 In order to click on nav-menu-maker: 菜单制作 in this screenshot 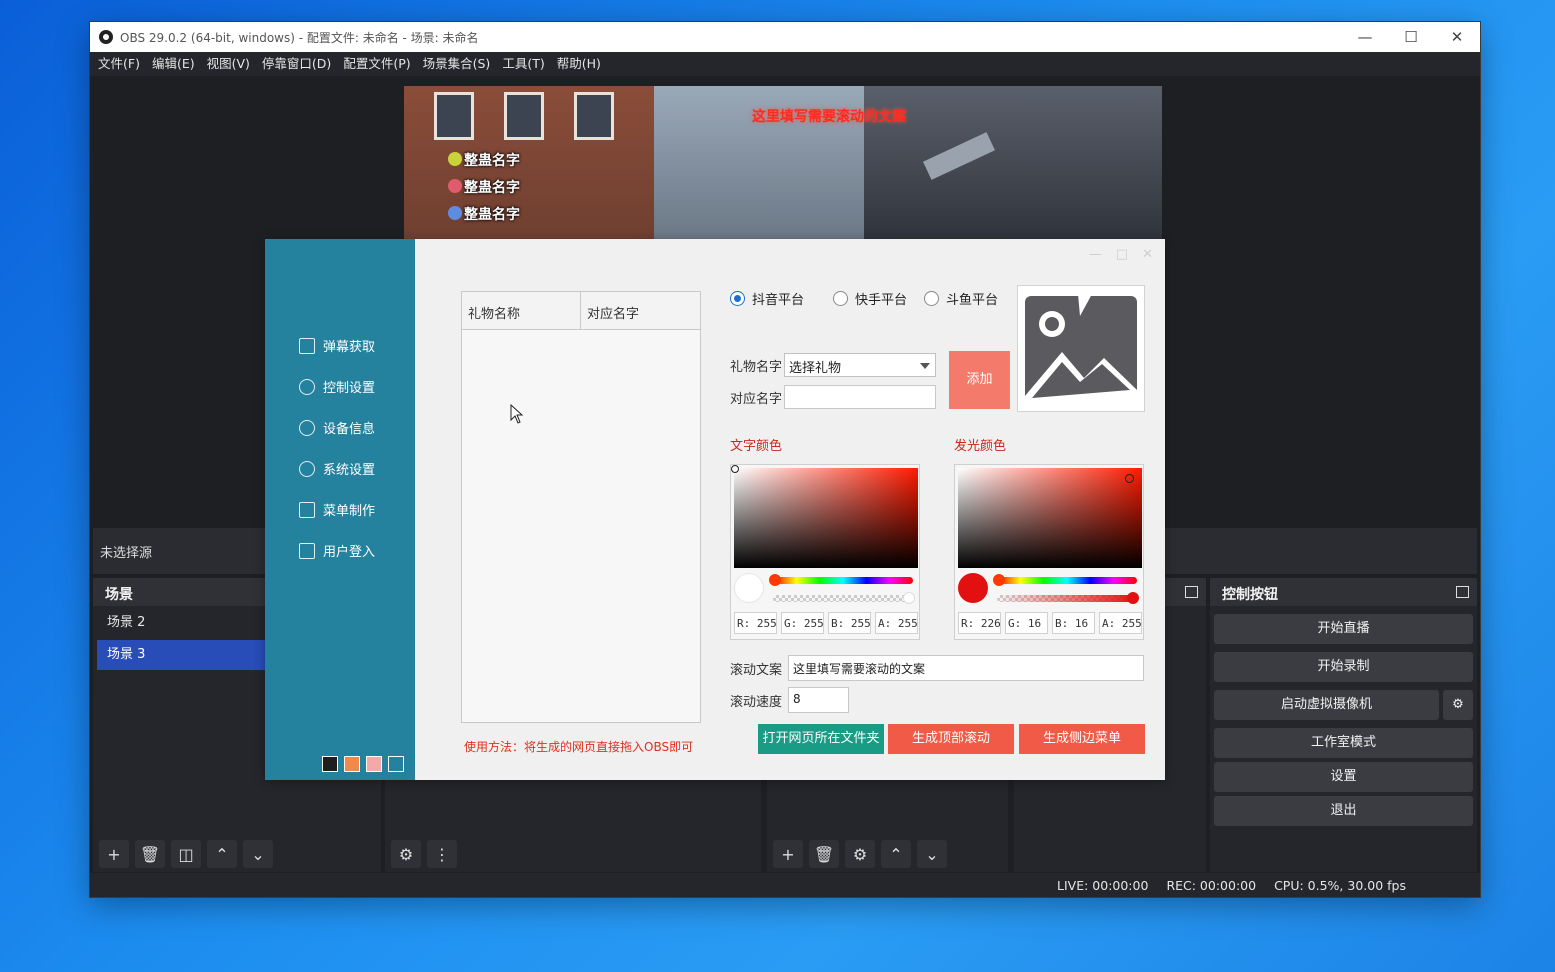, I will do `click(337, 509)`.